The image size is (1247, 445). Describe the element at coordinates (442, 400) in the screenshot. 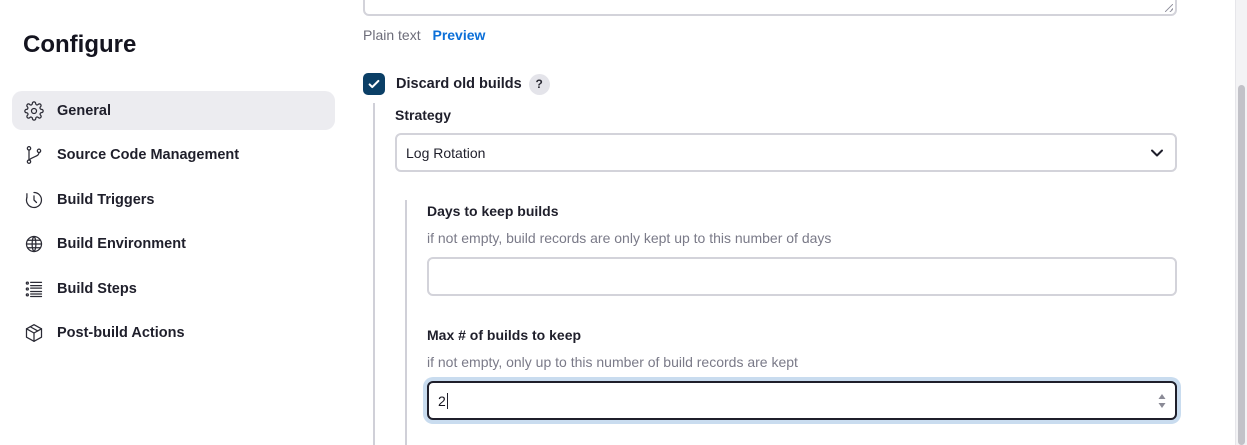

I see `max-builds-value: 2` at that location.